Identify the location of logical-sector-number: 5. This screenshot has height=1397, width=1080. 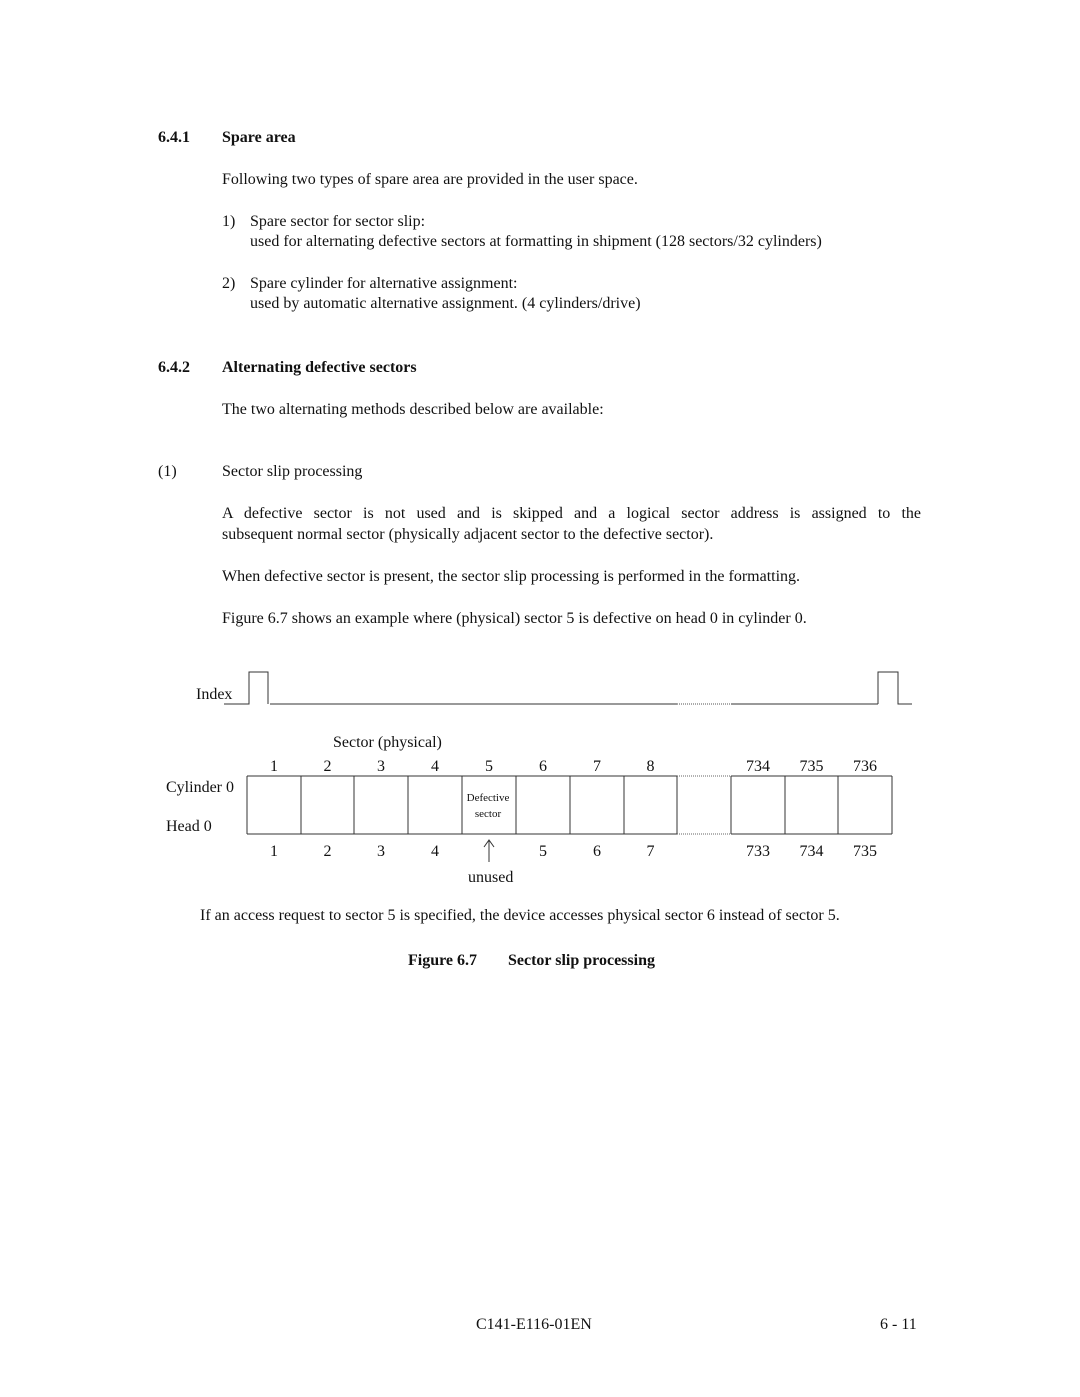
(543, 851).